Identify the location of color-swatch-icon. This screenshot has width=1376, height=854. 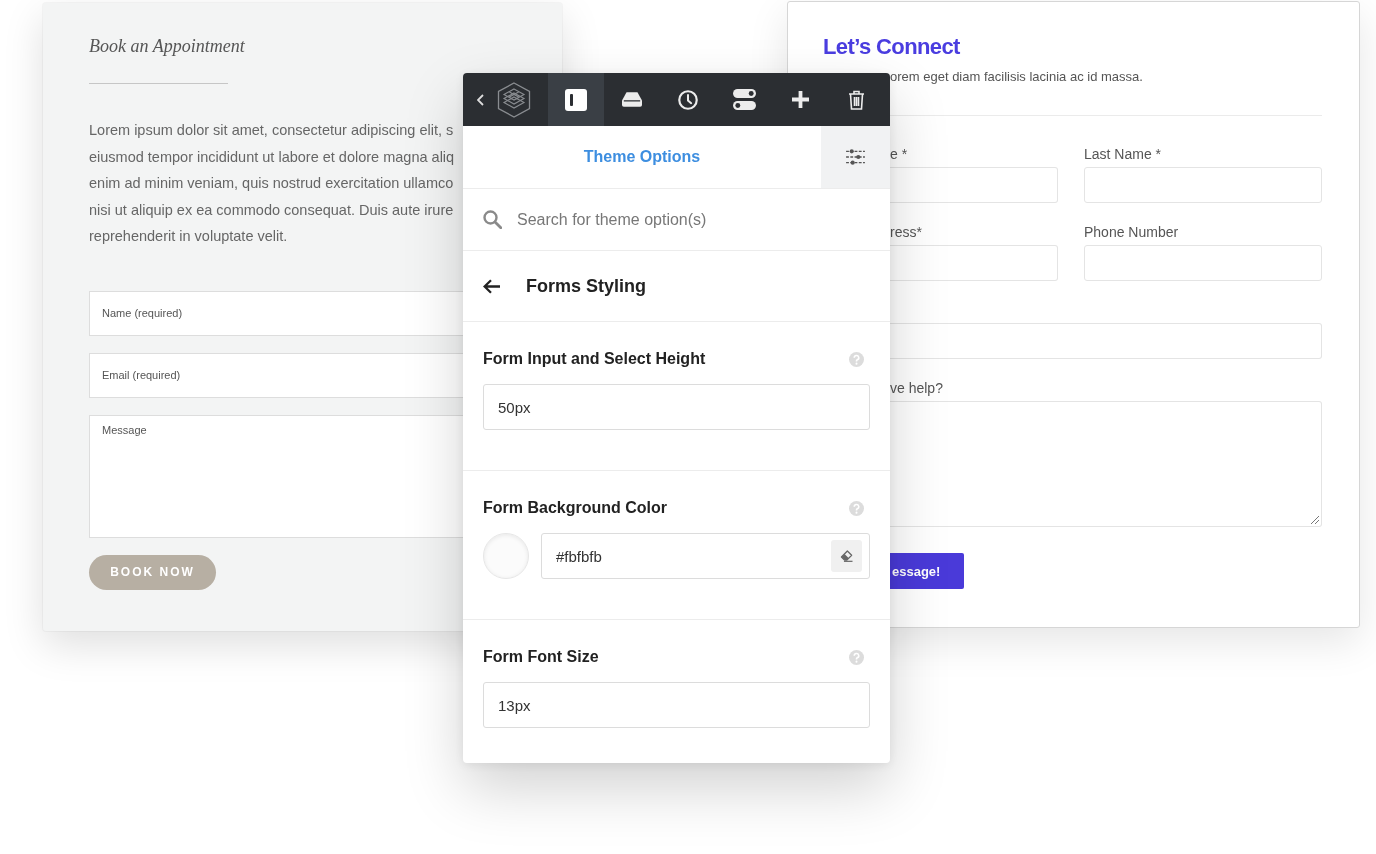
(506, 556).